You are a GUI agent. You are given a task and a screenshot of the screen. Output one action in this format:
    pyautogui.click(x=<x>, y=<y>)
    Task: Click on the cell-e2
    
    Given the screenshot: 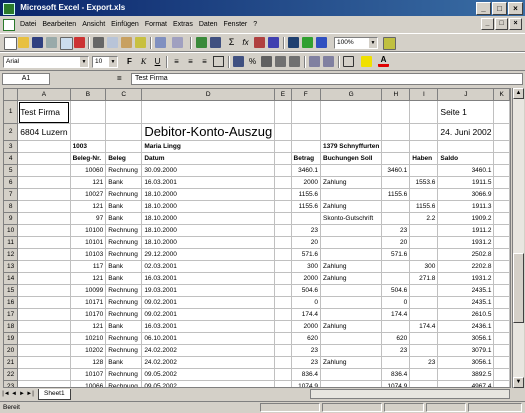 What is the action you would take?
    pyautogui.click(x=283, y=132)
    